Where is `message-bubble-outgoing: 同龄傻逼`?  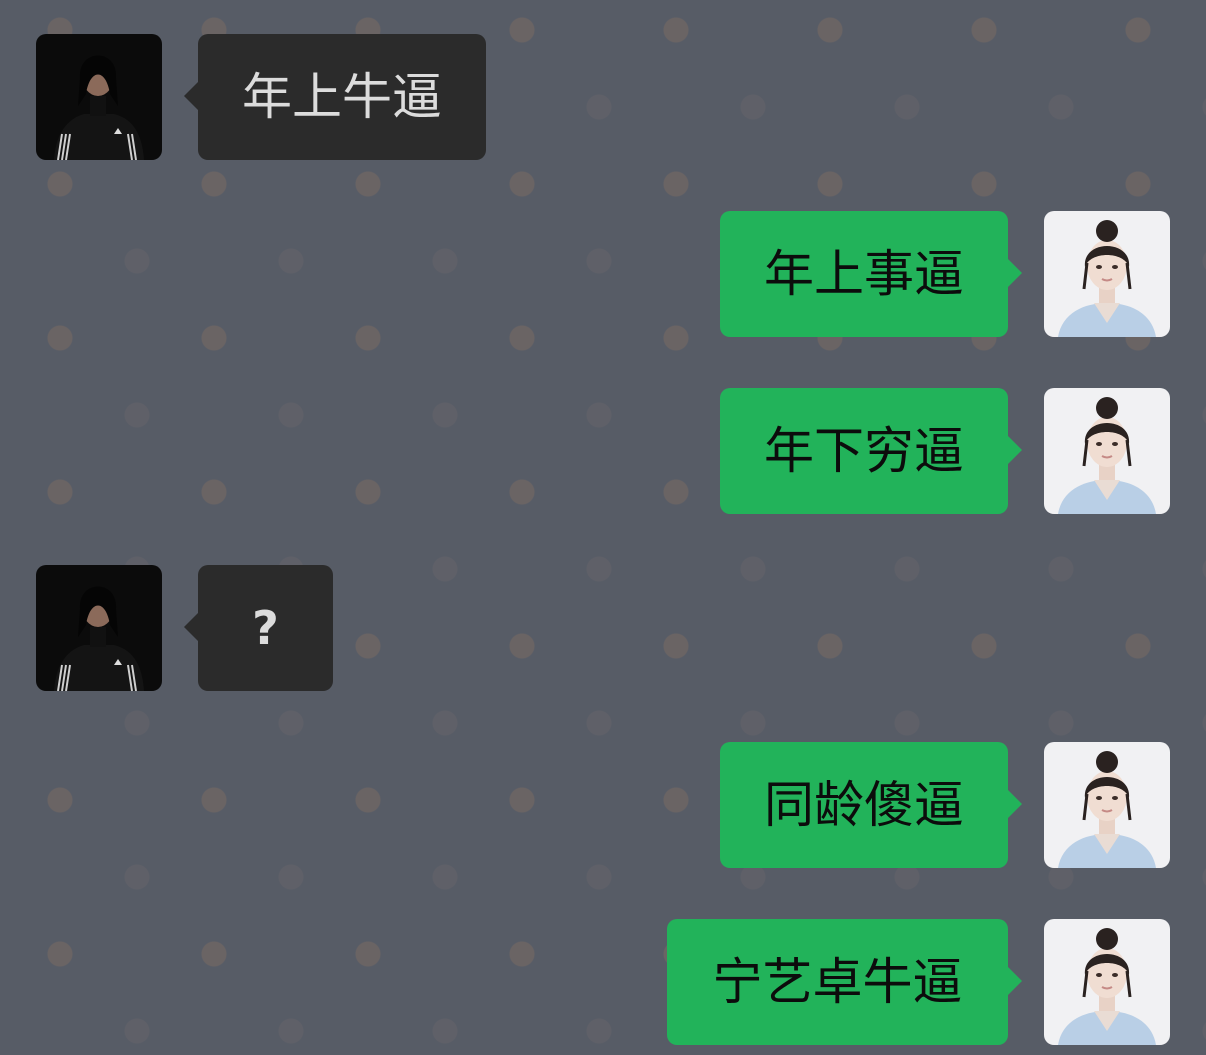
message-bubble-outgoing: 同龄傻逼 is located at coordinates (871, 805).